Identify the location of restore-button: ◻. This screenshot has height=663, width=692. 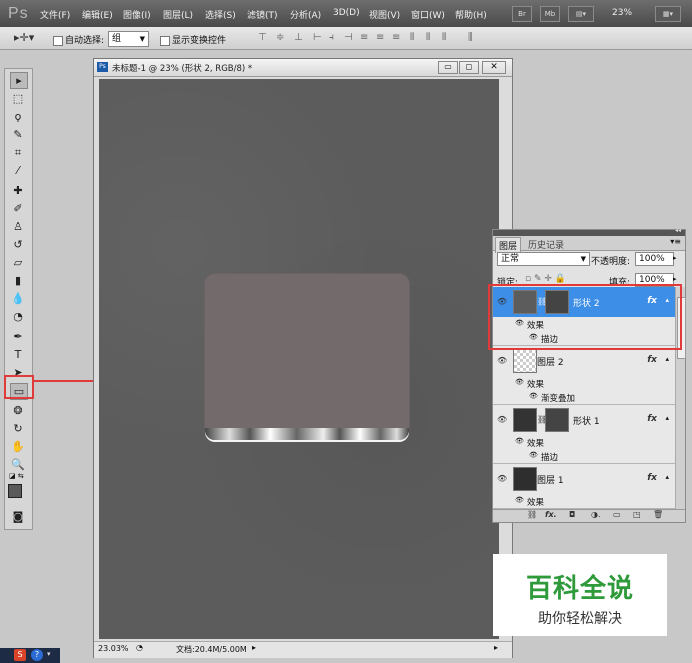
(469, 67).